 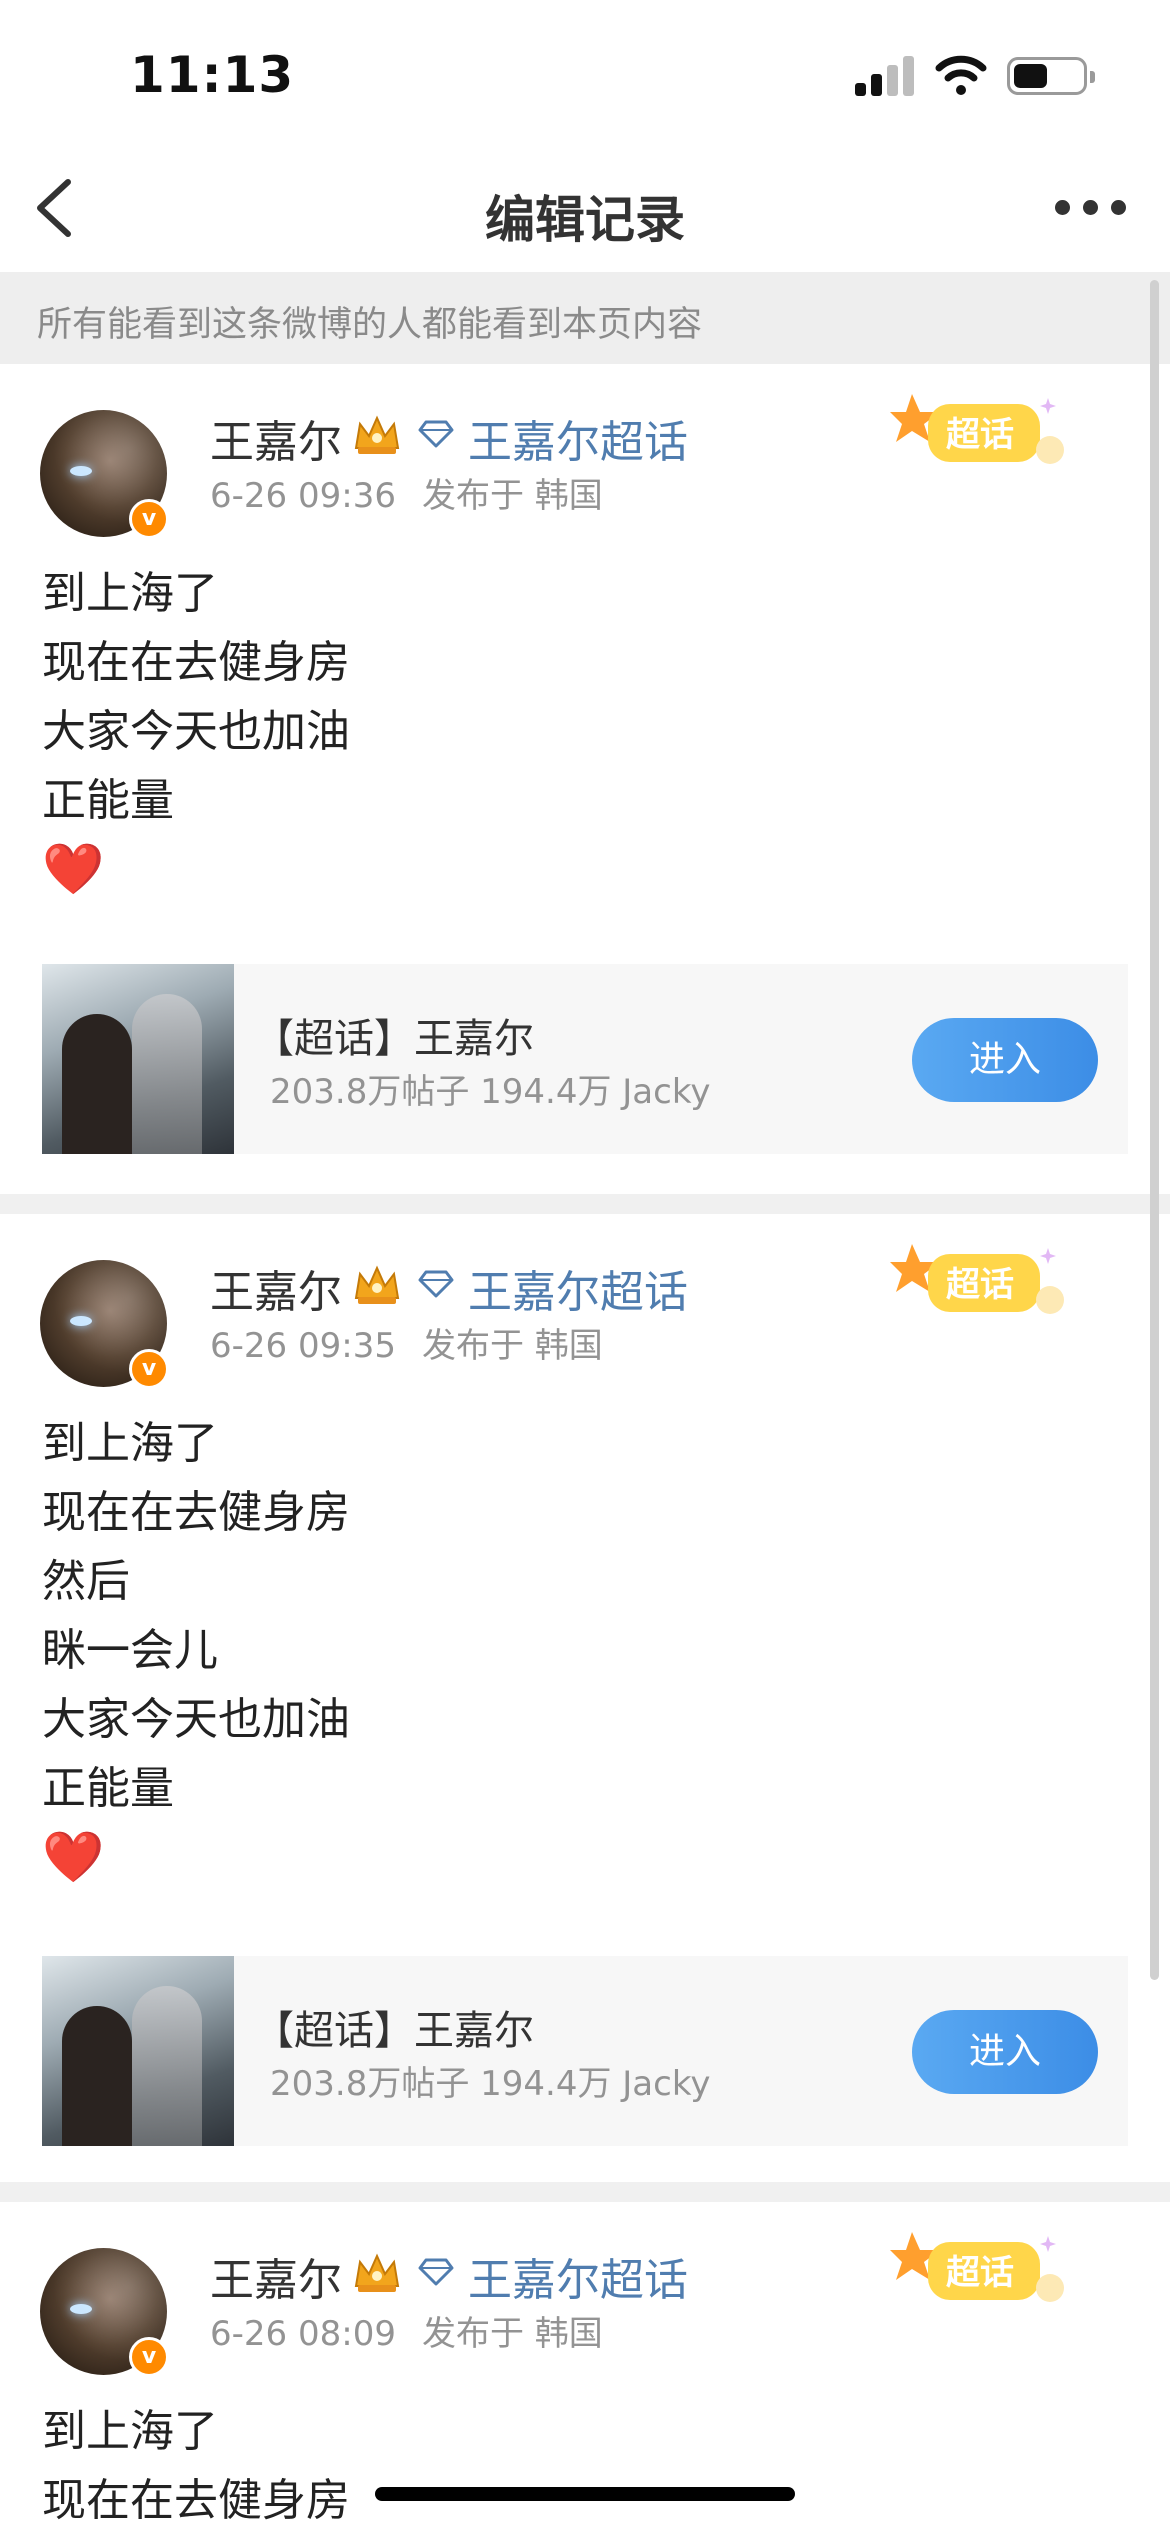 I want to click on post-body: 到上海了 现在在去健身房 大家今天也加油 正能量 ❤️, so click(x=196, y=731).